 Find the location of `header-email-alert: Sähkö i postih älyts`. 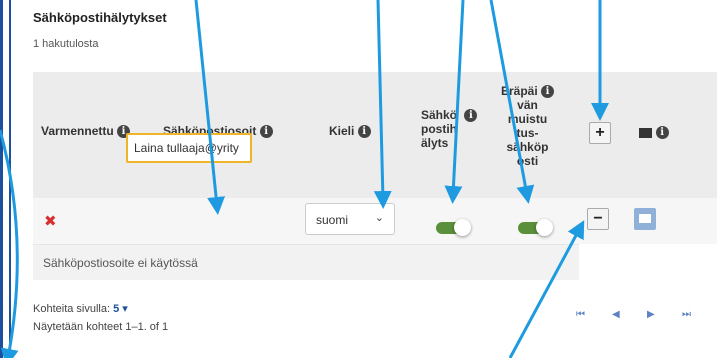

header-email-alert: Sähkö i postih älyts is located at coordinates (449, 129).